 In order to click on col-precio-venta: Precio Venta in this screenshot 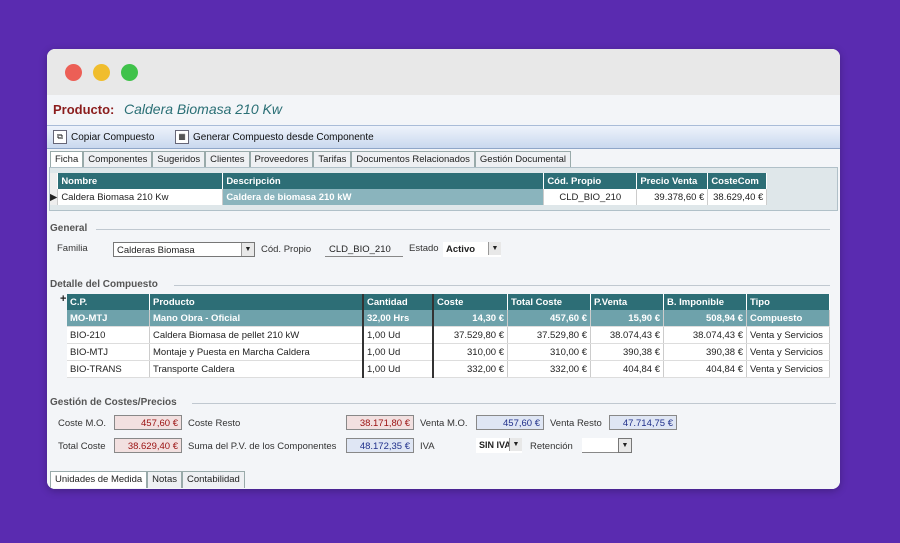, I will do `click(672, 181)`.